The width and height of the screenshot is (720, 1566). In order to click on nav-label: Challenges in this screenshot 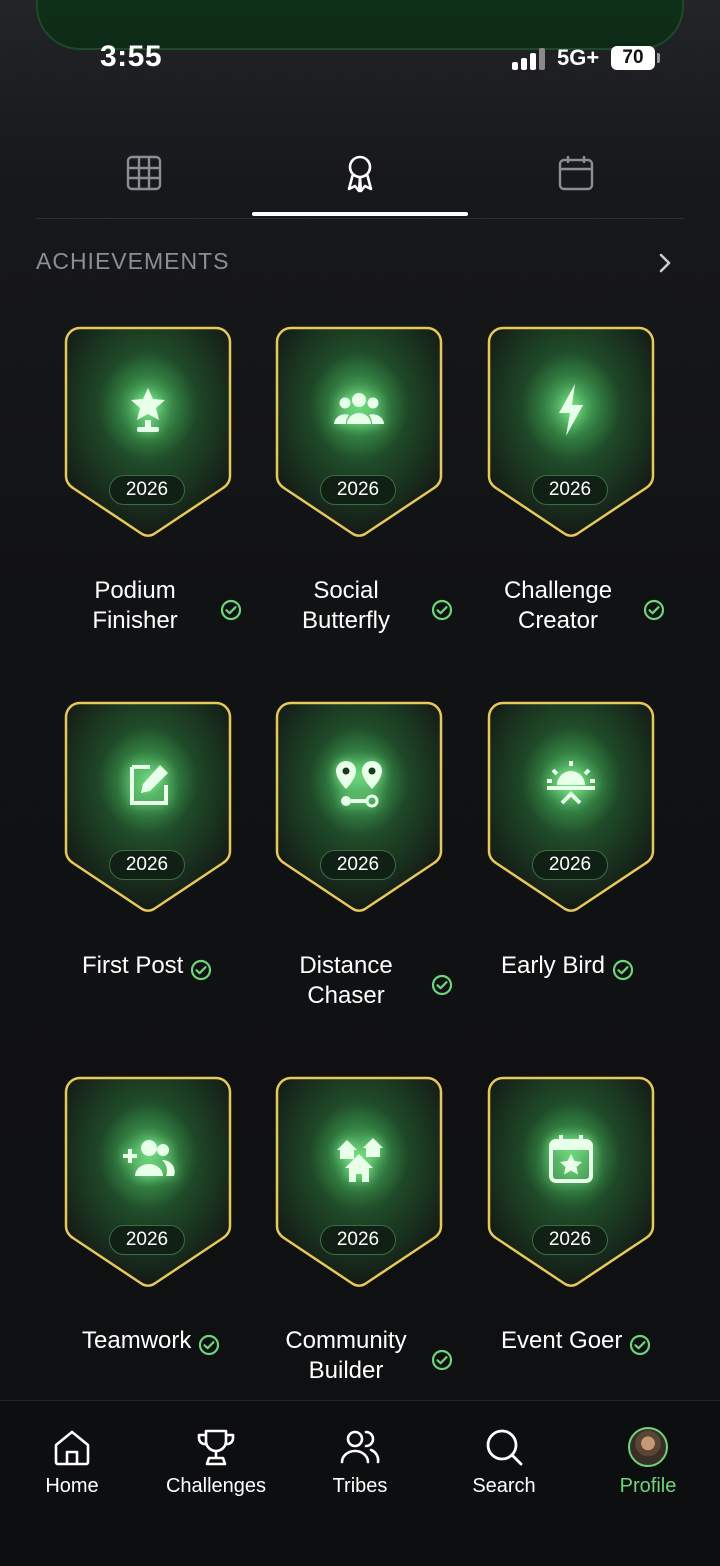, I will do `click(216, 1486)`.